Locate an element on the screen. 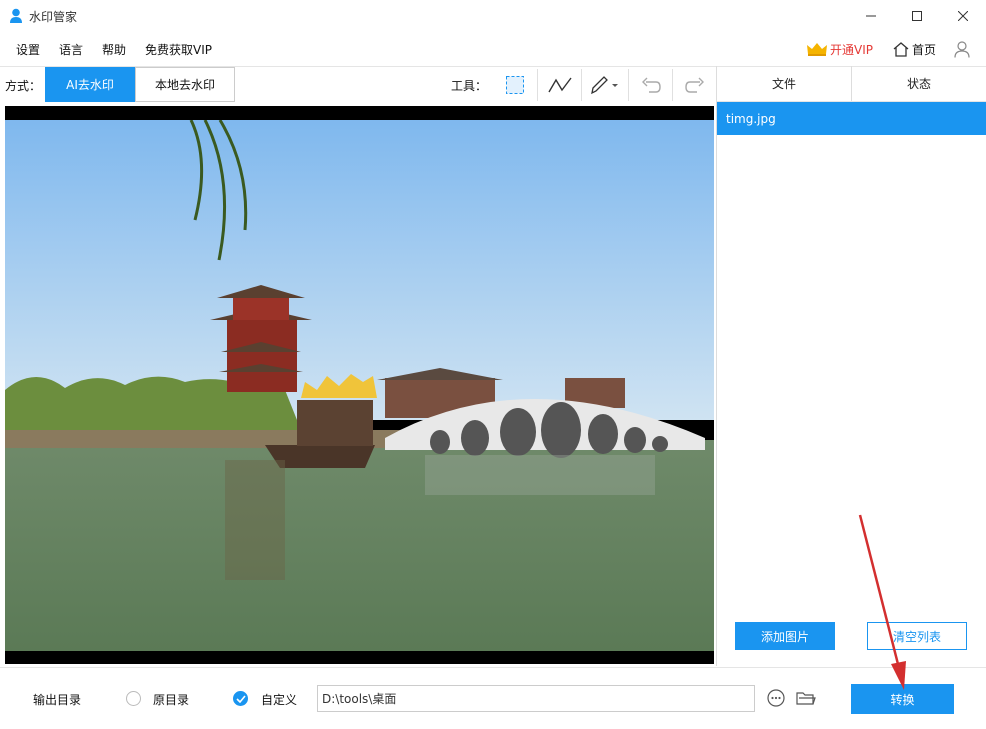 Image resolution: width=986 pixels, height=729 pixels. title-bar: 水印管家 is located at coordinates (493, 16).